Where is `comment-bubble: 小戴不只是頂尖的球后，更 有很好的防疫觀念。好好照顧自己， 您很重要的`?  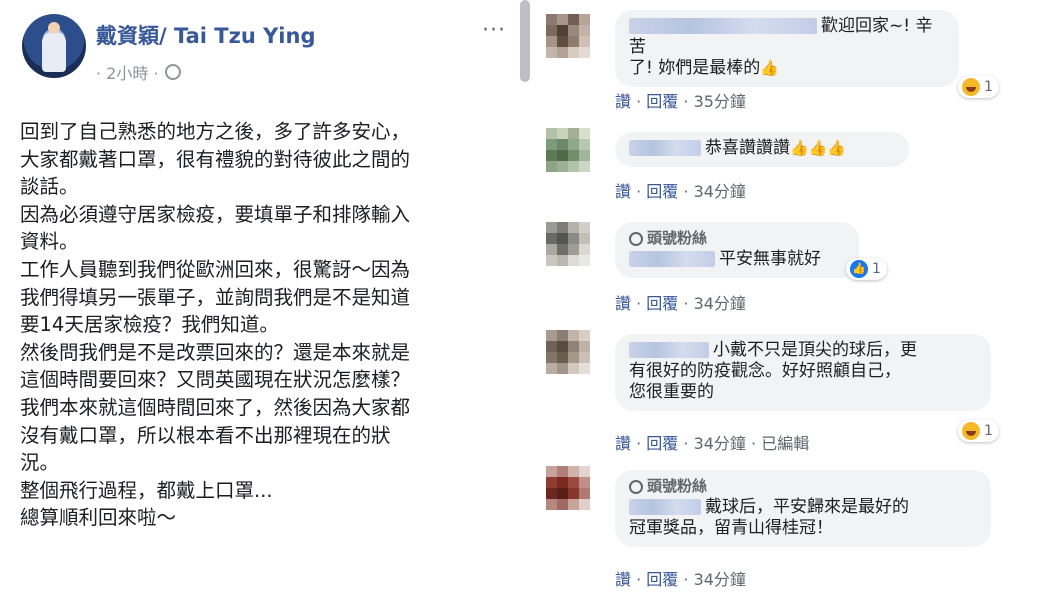
comment-bubble: 小戴不只是頂尖的球后，更 有很好的防疫觀念。好好照顧自己， 您很重要的 is located at coordinates (803, 372).